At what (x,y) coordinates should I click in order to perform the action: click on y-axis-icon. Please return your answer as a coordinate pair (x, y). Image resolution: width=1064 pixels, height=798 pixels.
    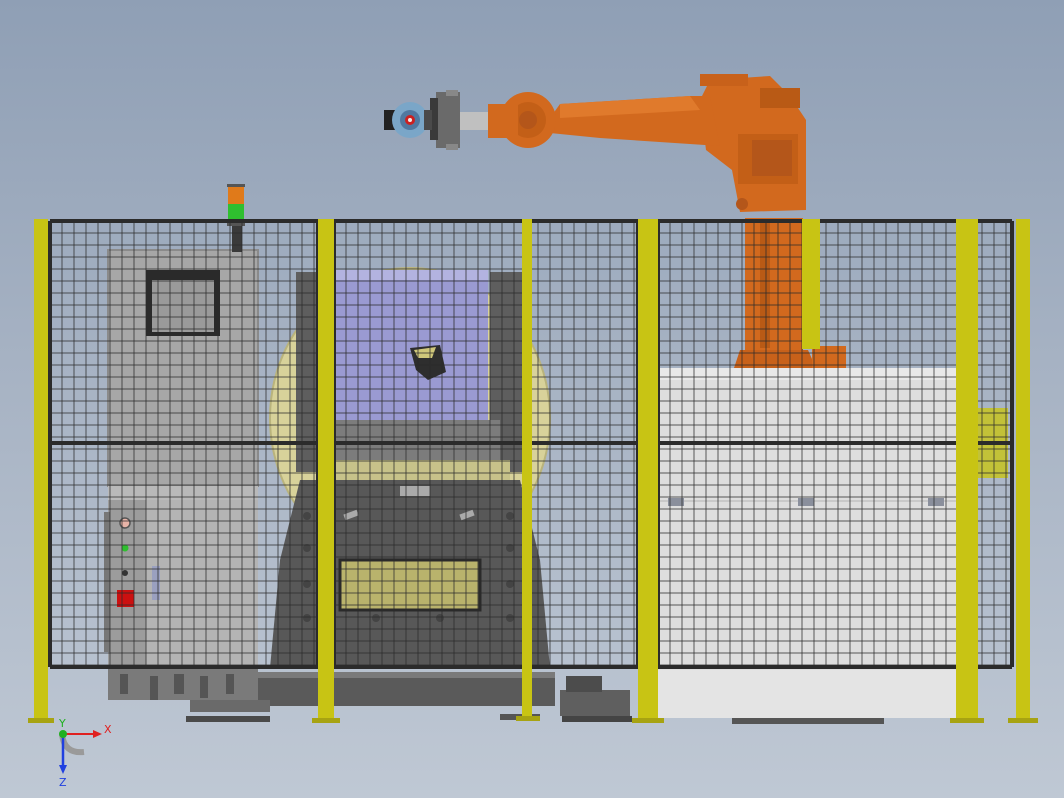
    Looking at the image, I should click on (63, 734).